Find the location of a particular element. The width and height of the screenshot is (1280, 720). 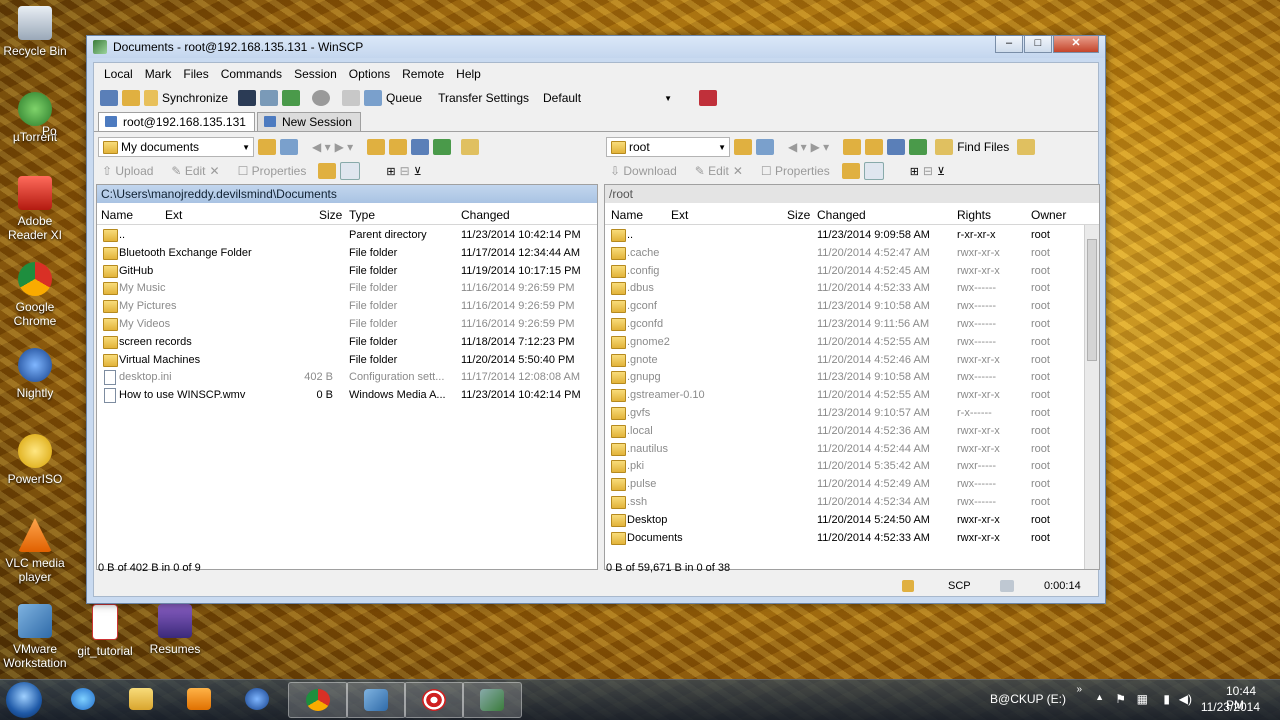

taskbar-recorder is located at coordinates (434, 700).